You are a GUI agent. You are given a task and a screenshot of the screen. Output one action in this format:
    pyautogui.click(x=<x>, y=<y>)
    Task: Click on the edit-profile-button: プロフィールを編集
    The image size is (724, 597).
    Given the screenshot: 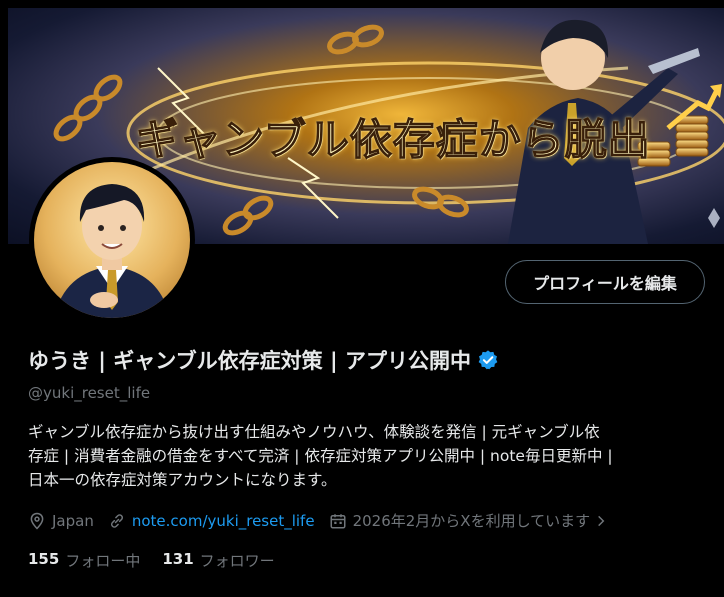 What is the action you would take?
    pyautogui.click(x=605, y=282)
    